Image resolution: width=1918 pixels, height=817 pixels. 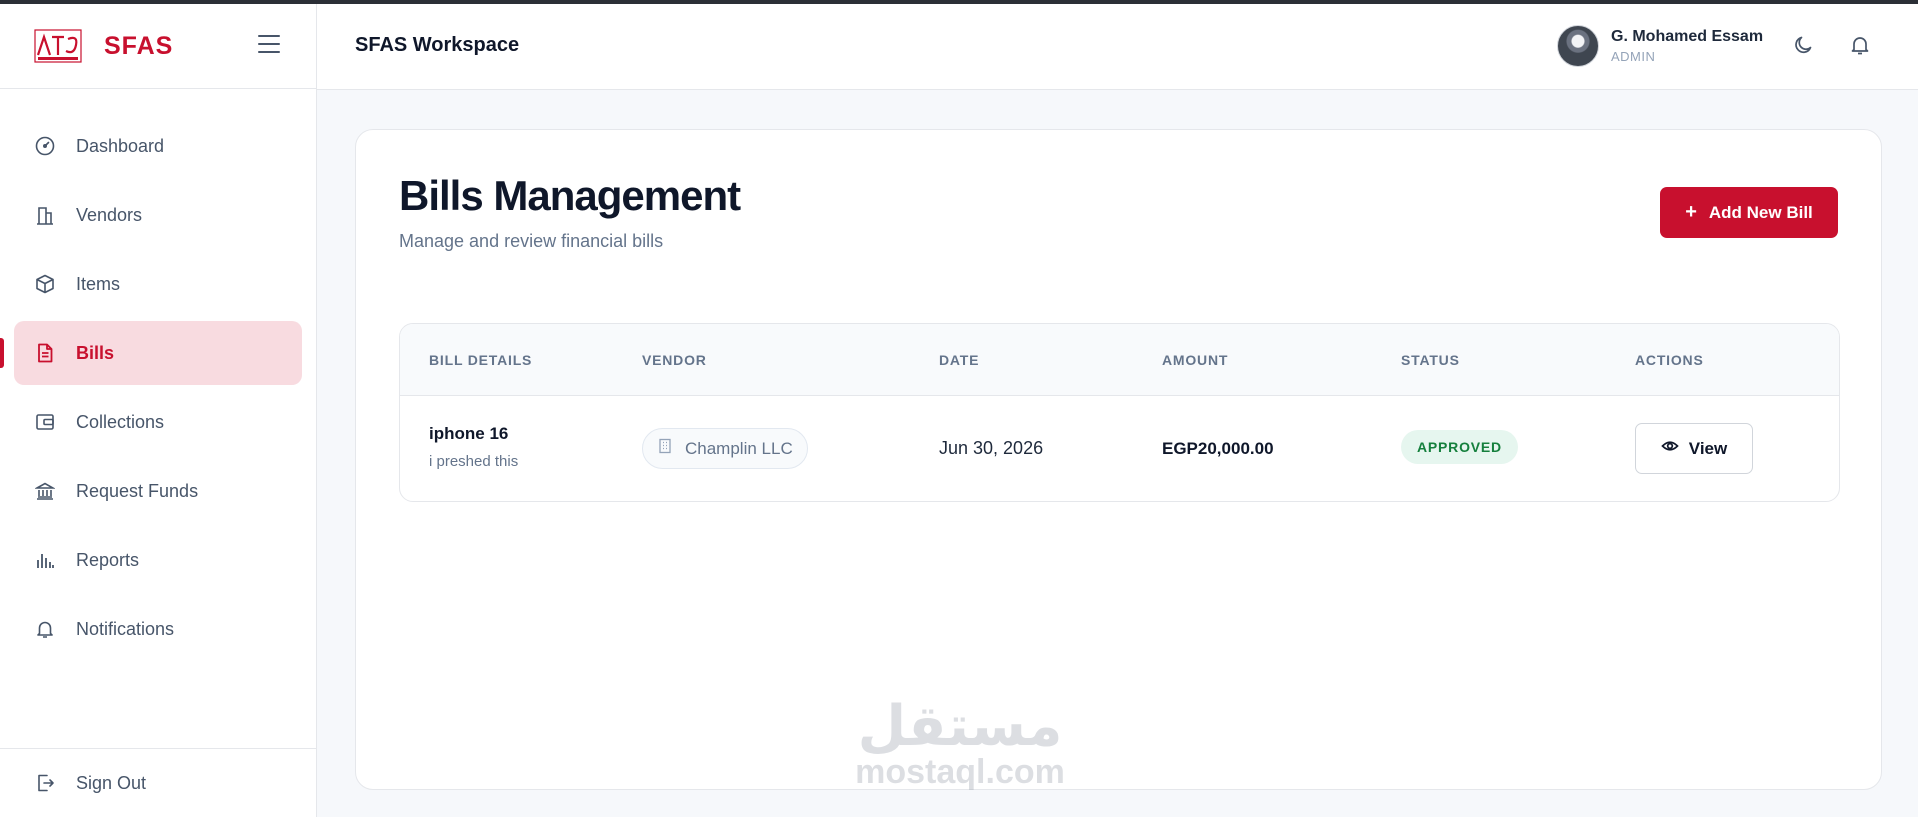 I want to click on sidebar-item-request-funds: Request Funds, so click(x=158, y=491).